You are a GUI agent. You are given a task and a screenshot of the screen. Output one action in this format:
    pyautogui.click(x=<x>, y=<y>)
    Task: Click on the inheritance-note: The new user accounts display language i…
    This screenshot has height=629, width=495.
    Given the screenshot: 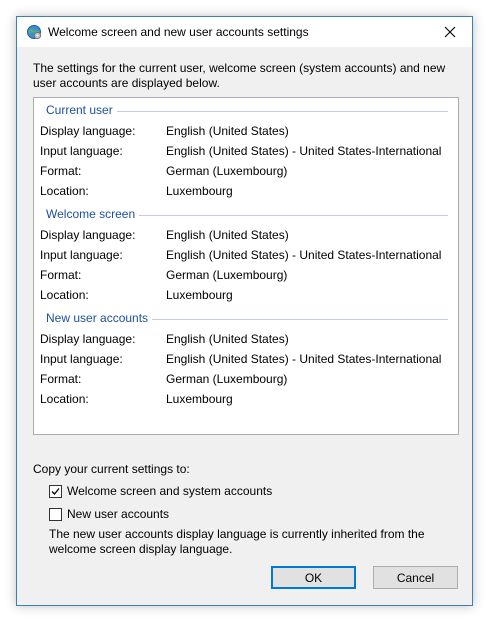 What is the action you would take?
    pyautogui.click(x=237, y=541)
    